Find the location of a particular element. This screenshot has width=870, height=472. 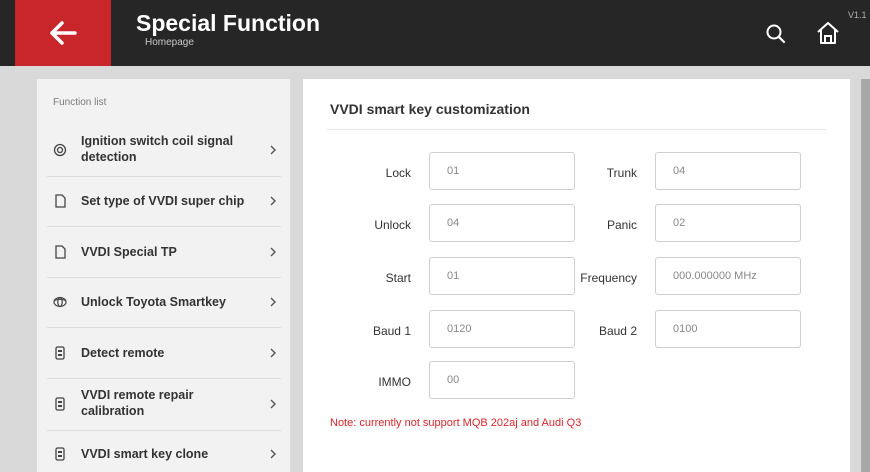

immo-field: 00 is located at coordinates (502, 380).